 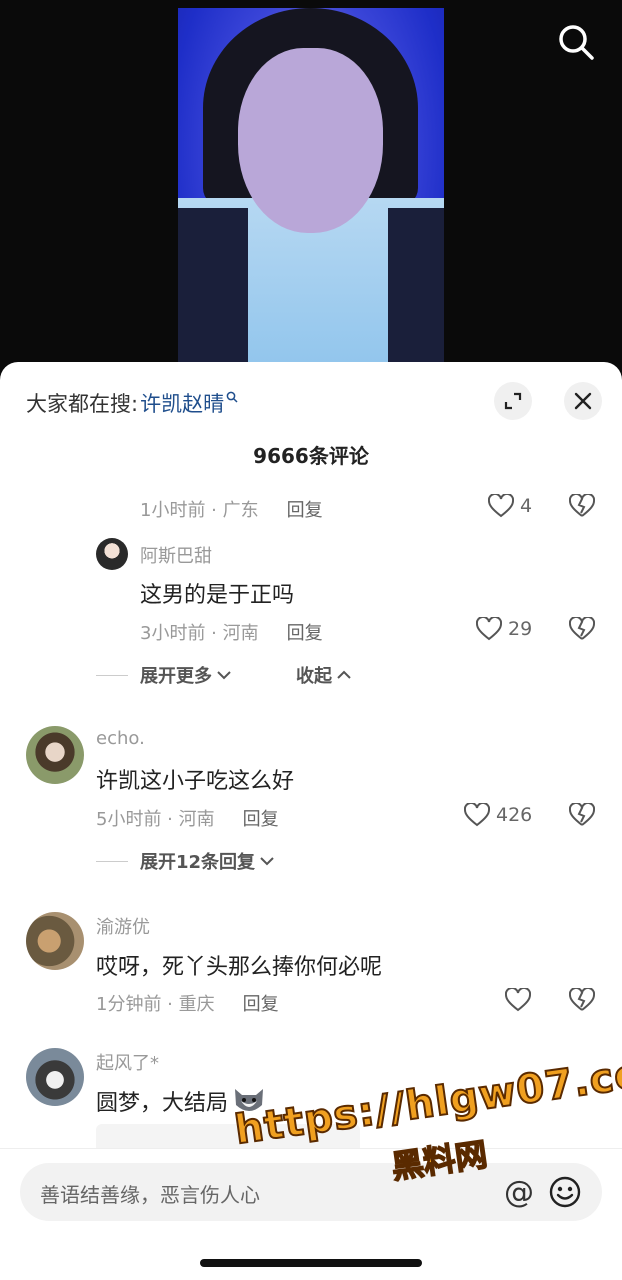 I want to click on comment-time: 1分钟前 · 重庆, so click(x=155, y=1004).